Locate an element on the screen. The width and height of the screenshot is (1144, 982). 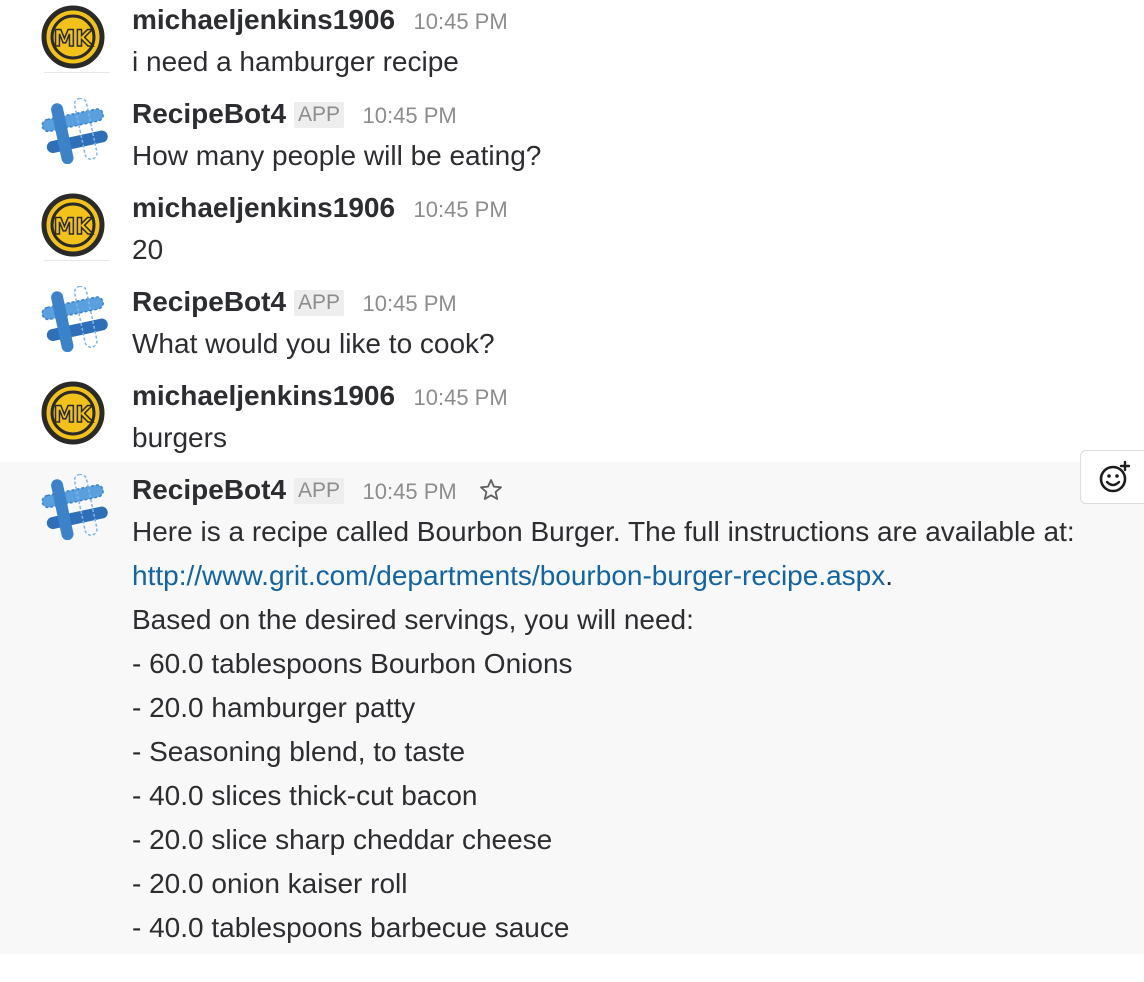
message-text: How many people will be eating? is located at coordinates (337, 155).